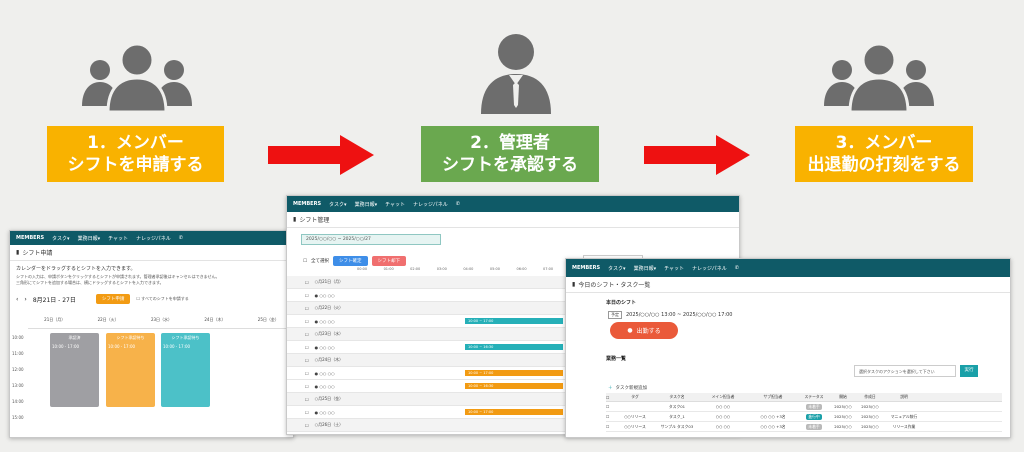  Describe the element at coordinates (814, 426) in the screenshot. I see `task-status: 未着手` at that location.